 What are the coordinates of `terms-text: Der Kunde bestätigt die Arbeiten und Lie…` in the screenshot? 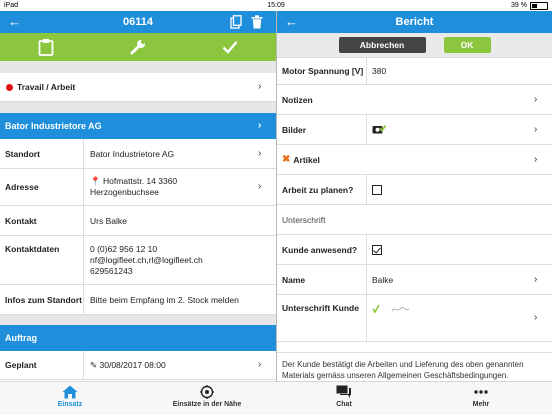 It's located at (414, 366).